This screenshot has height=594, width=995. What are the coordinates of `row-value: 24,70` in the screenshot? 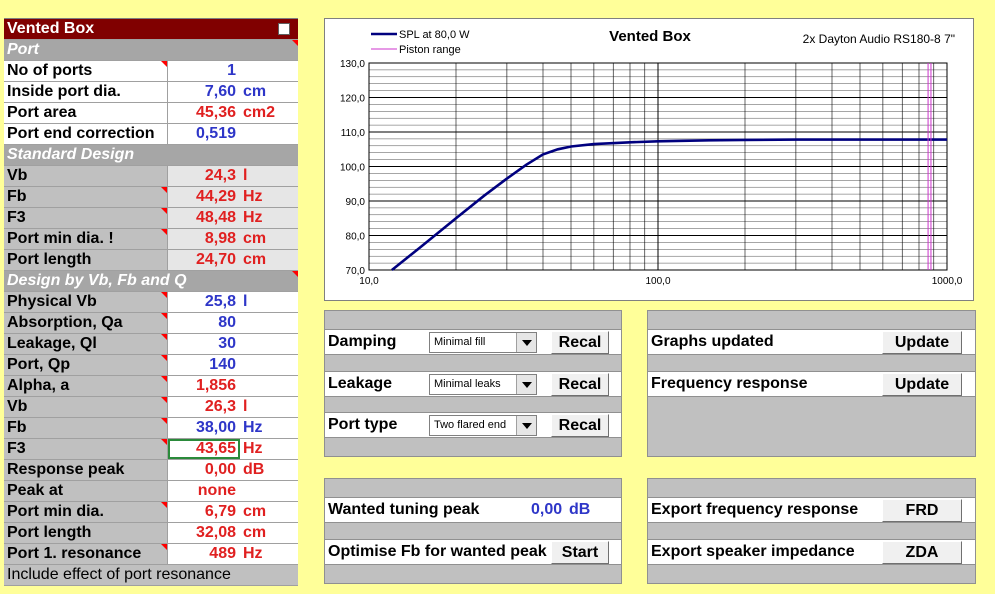 It's located at (215, 259).